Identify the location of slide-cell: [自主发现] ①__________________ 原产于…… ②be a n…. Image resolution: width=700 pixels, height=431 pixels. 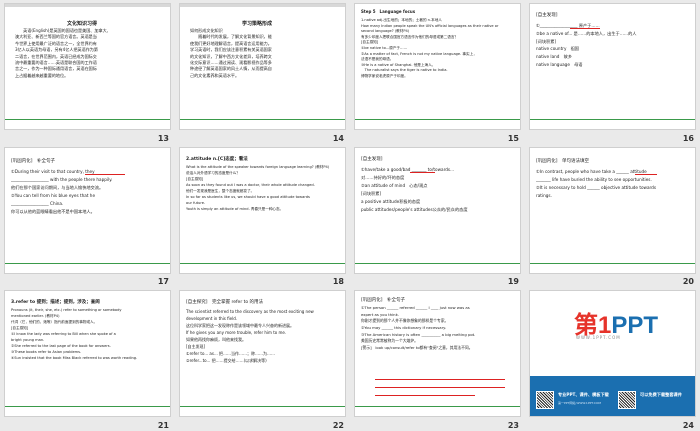
(612, 72).